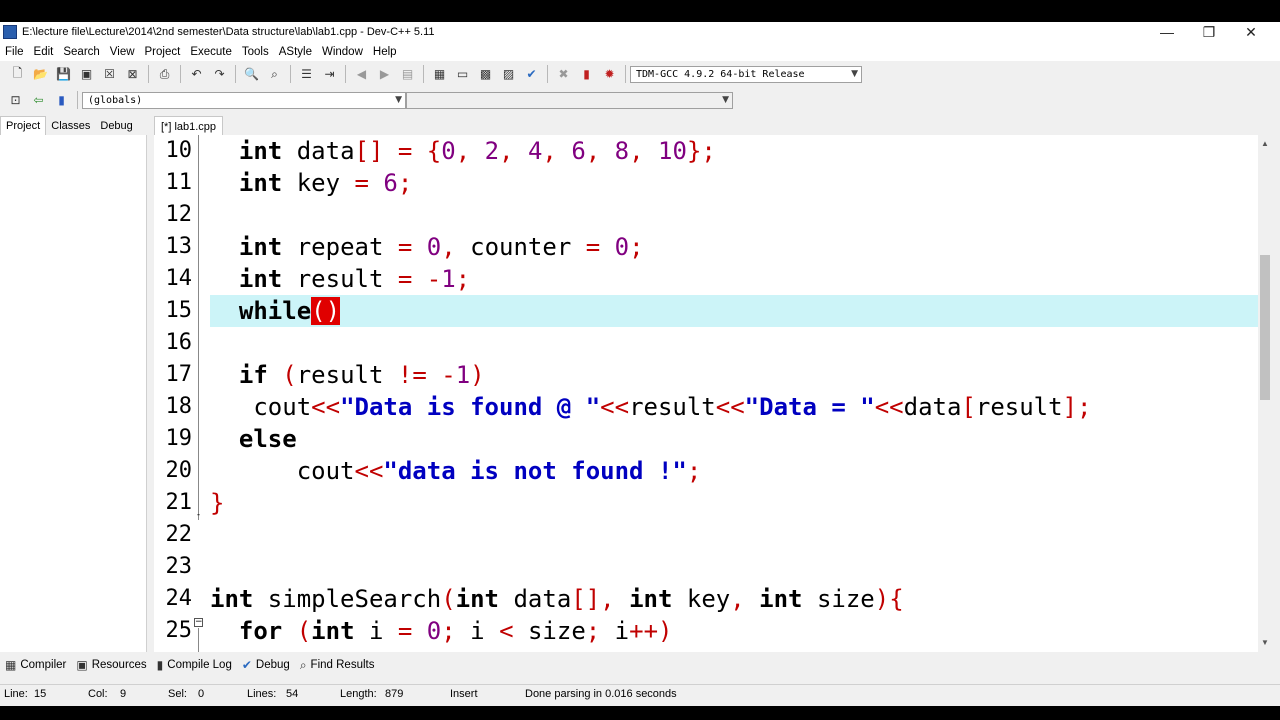  Describe the element at coordinates (274, 74) in the screenshot. I see `replace-icon: ⌕` at that location.